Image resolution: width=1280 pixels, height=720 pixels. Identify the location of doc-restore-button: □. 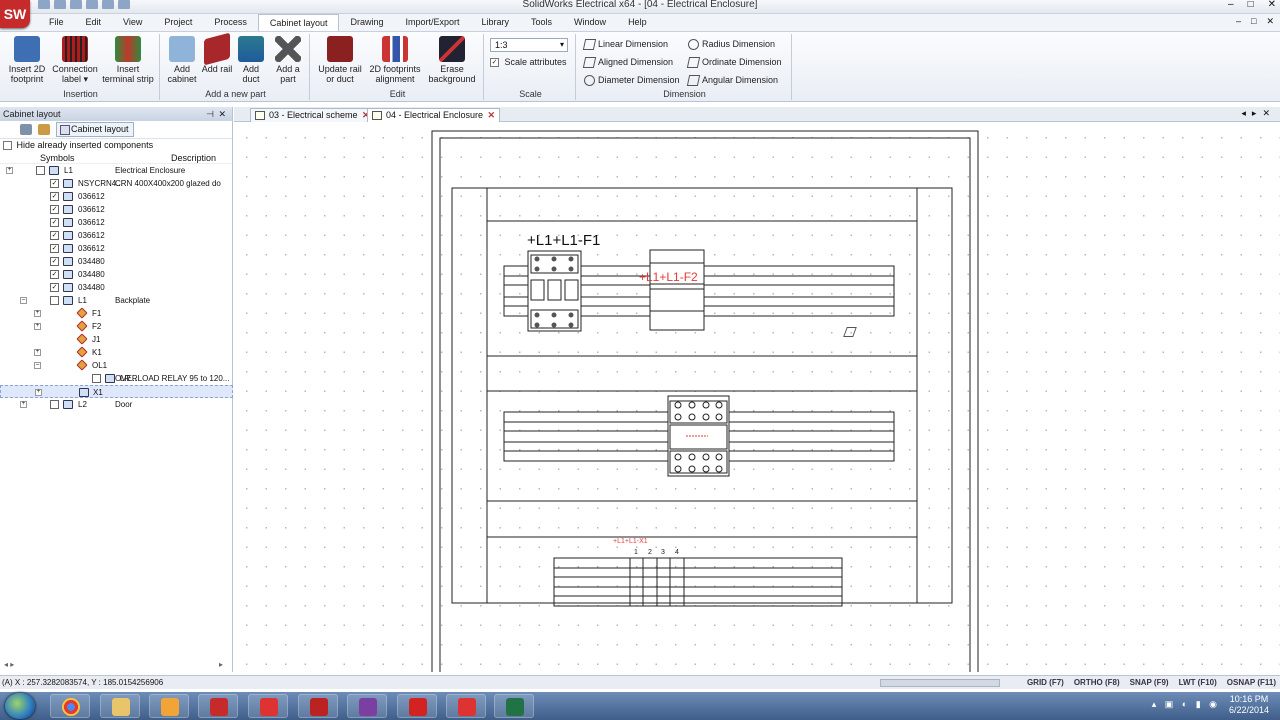
(1253, 21).